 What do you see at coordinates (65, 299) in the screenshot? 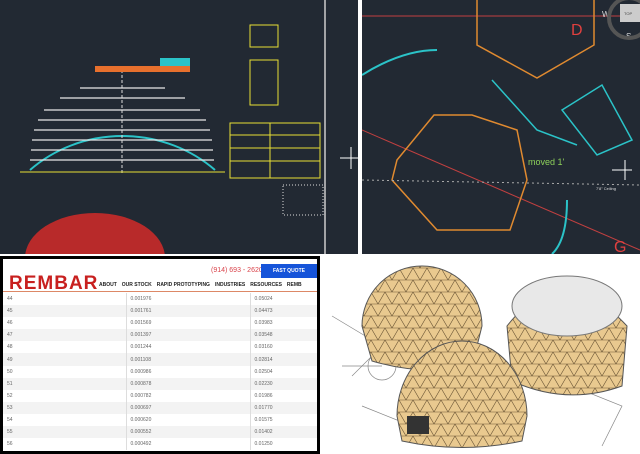
I see `gauge-cell: 44` at bounding box center [65, 299].